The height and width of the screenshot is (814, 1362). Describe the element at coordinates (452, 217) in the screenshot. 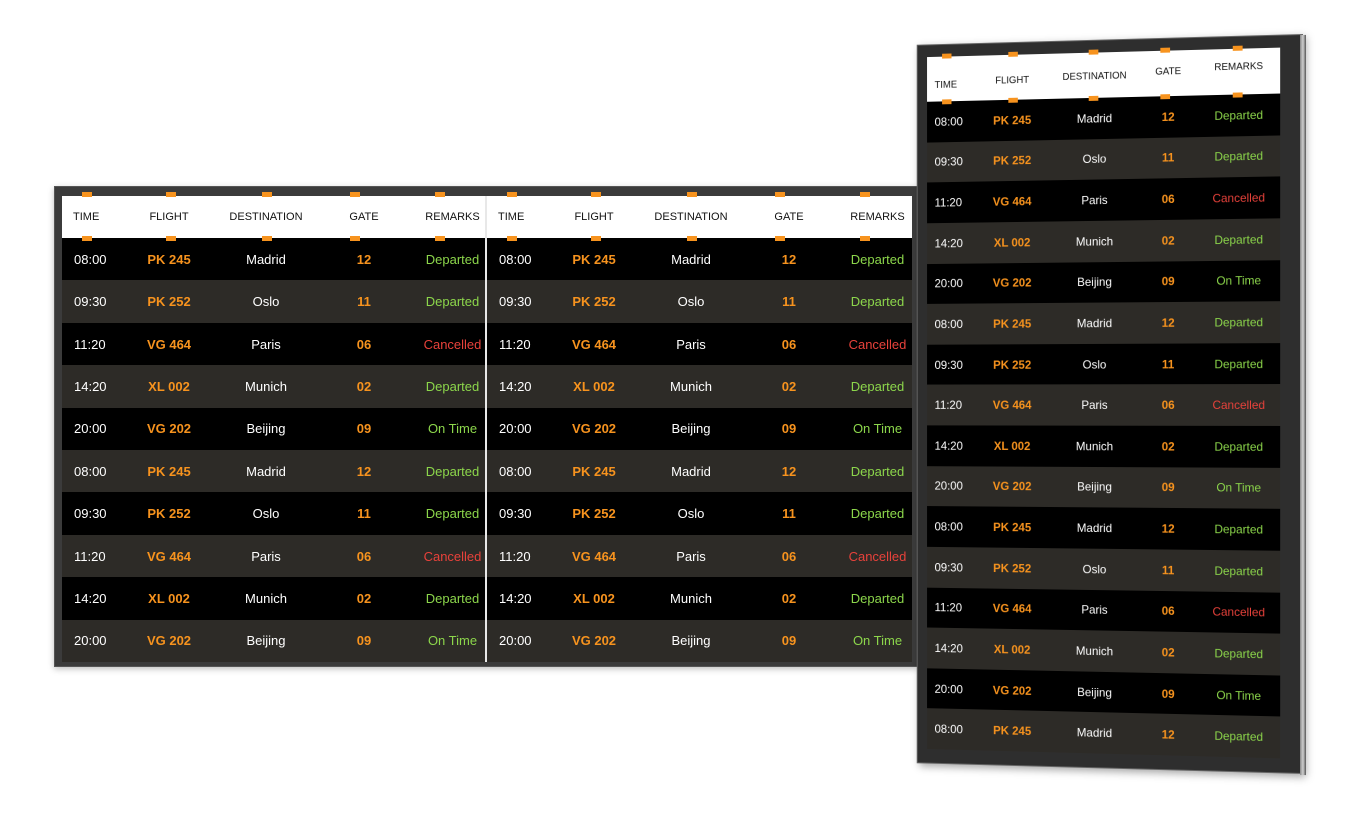

I see `col-remarks-header: REMARKS` at that location.